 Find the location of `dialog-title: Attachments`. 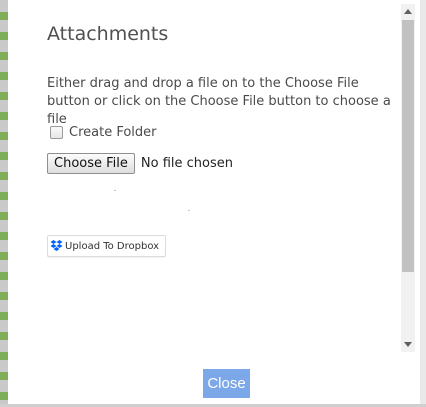

dialog-title: Attachments is located at coordinates (108, 34).